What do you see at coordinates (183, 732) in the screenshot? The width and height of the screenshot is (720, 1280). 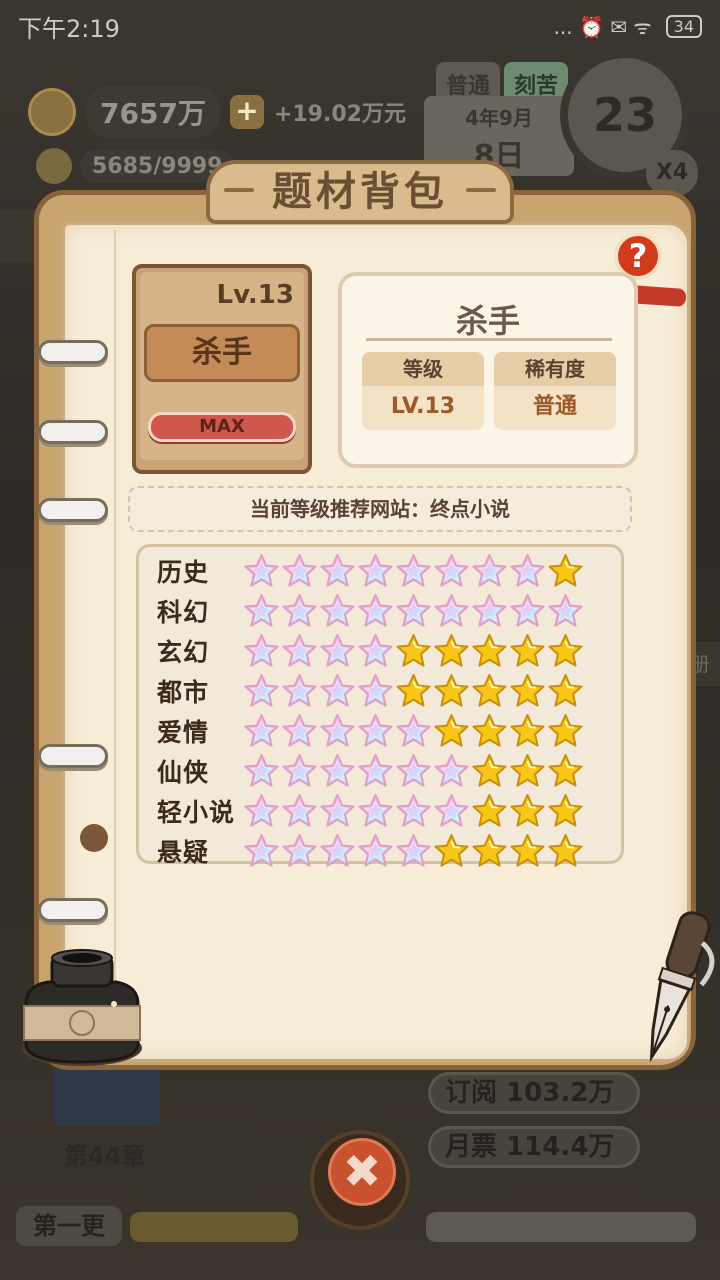 I see `genre-label: 爱情` at bounding box center [183, 732].